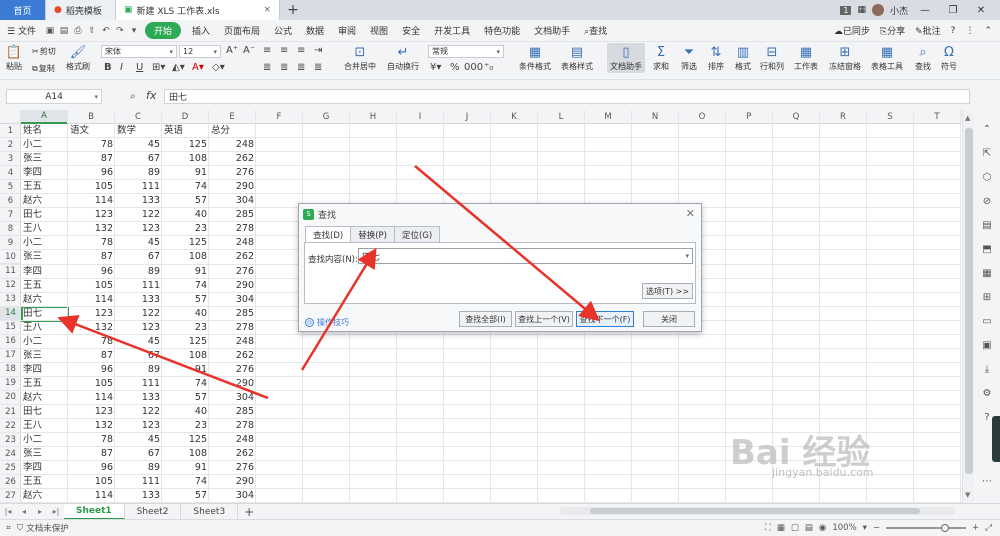 The image size is (1000, 536). What do you see at coordinates (420, 117) in the screenshot?
I see `column-header-I: I` at bounding box center [420, 117].